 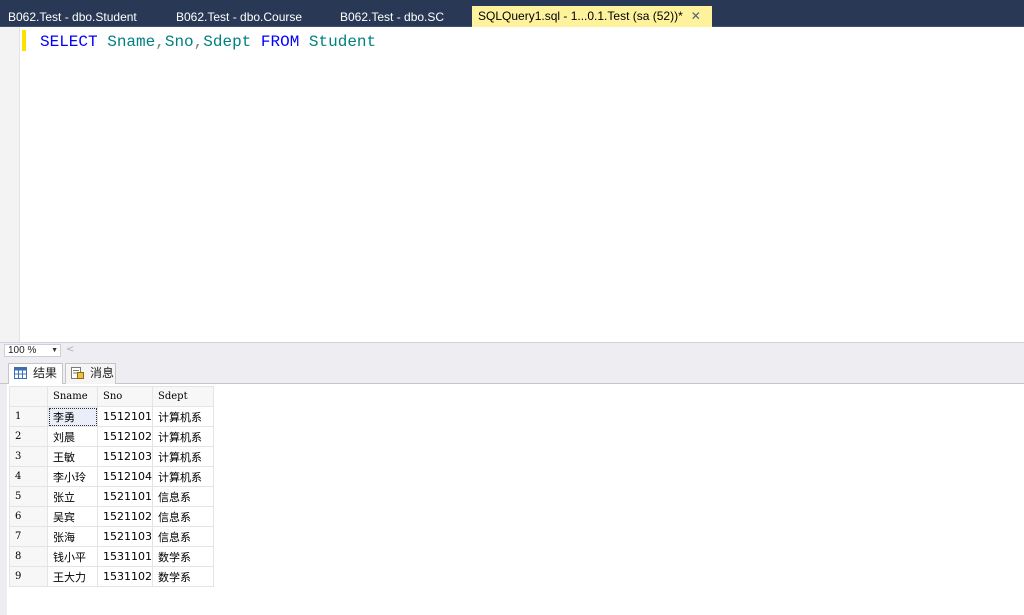 I want to click on table-row: 4 李小玲 1512104 计算机系, so click(x=111, y=476).